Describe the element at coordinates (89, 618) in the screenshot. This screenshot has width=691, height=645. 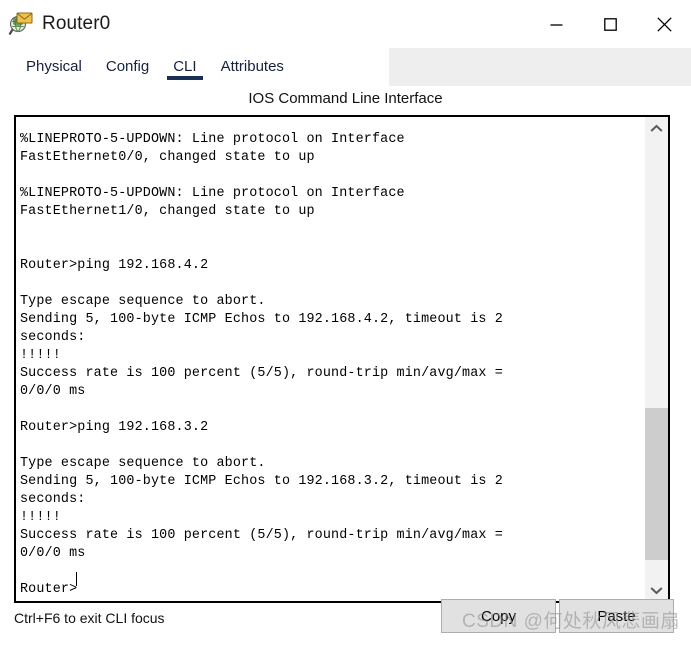
I see `cli-focus-hint: Ctrl+F6 to exit CLI focus` at that location.